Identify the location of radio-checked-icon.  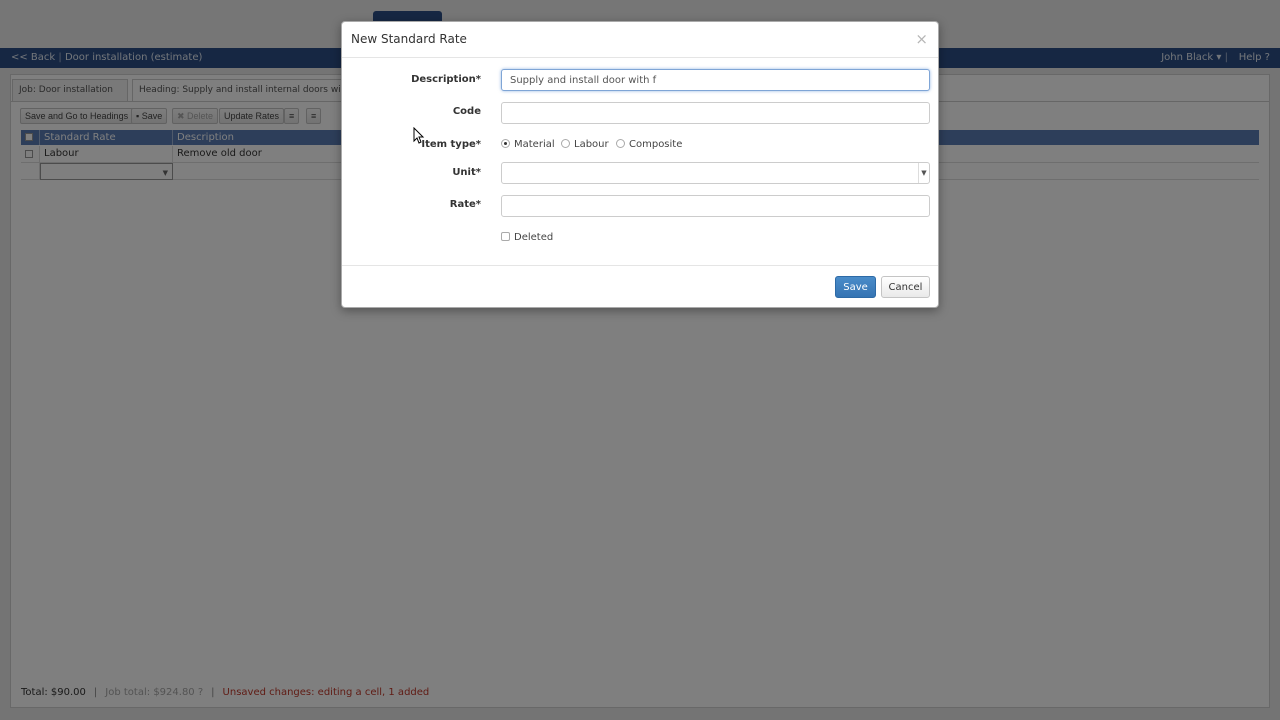
(505, 143).